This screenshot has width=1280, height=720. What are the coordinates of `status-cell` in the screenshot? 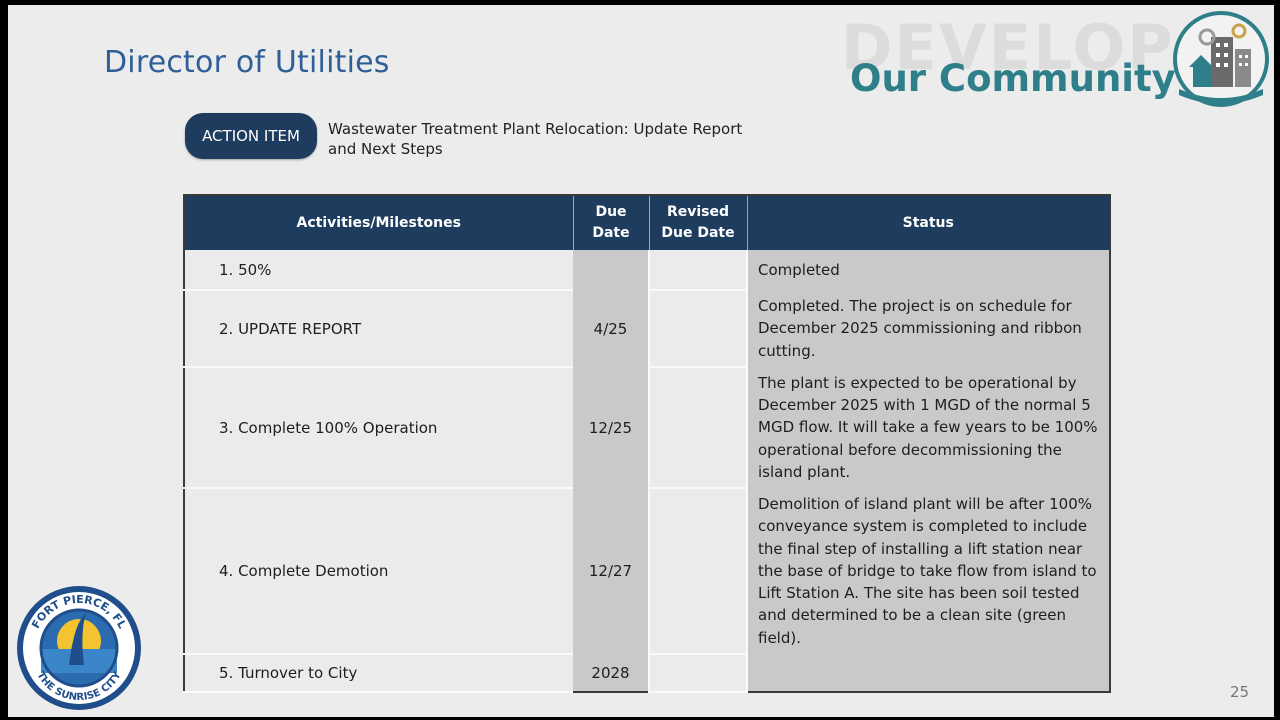 It's located at (928, 673).